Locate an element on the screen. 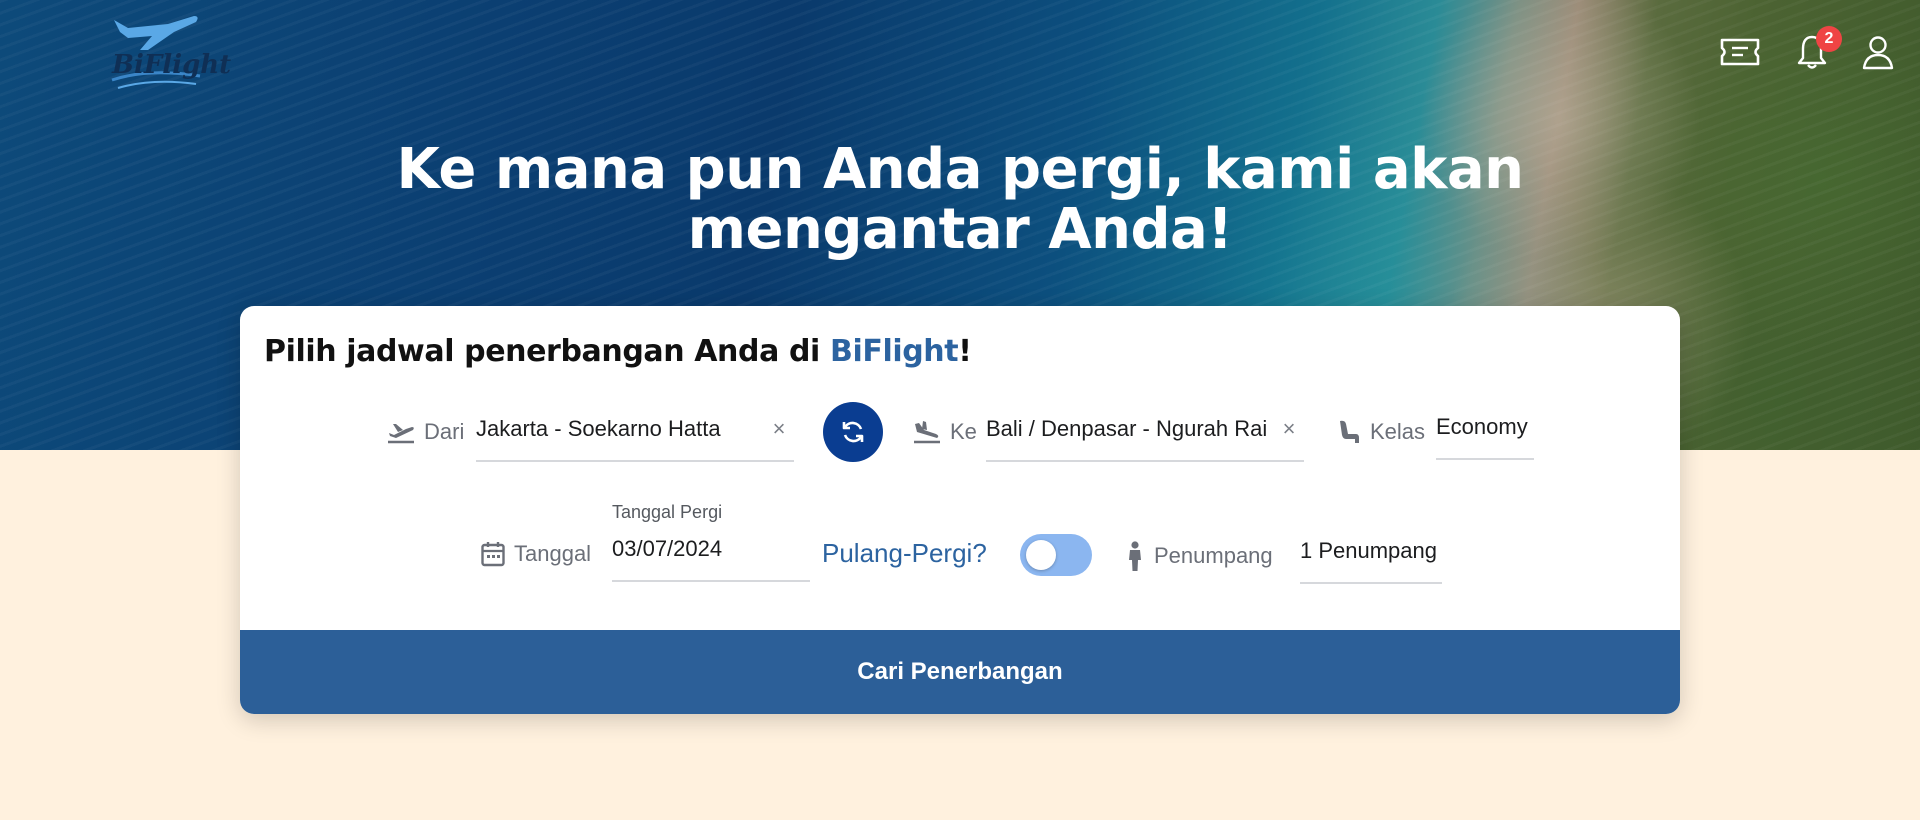 Image resolution: width=1920 pixels, height=820 pixels. passengers-label: Penumpang is located at coordinates (1198, 556).